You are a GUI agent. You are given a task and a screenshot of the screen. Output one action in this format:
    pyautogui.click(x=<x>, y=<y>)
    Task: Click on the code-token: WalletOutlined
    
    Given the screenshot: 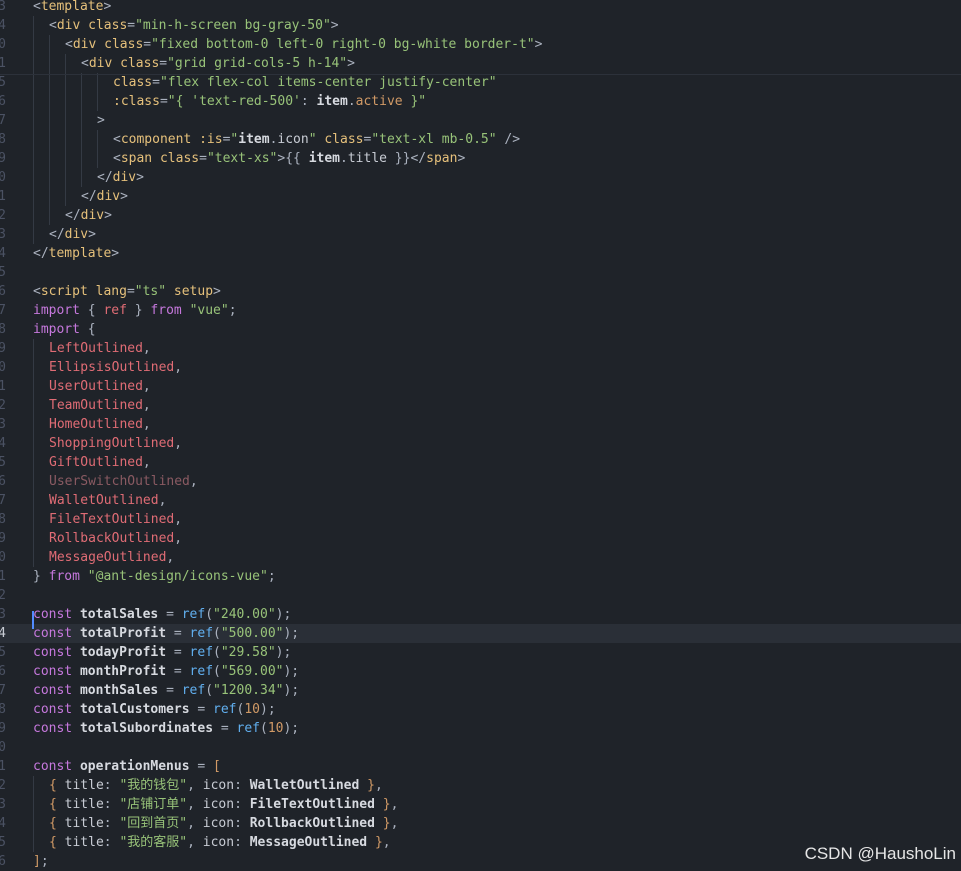 What is the action you would take?
    pyautogui.click(x=304, y=785)
    